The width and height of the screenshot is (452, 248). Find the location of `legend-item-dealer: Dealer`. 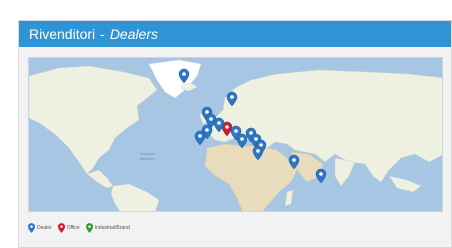

legend-item-dealer: Dealer is located at coordinates (40, 228).